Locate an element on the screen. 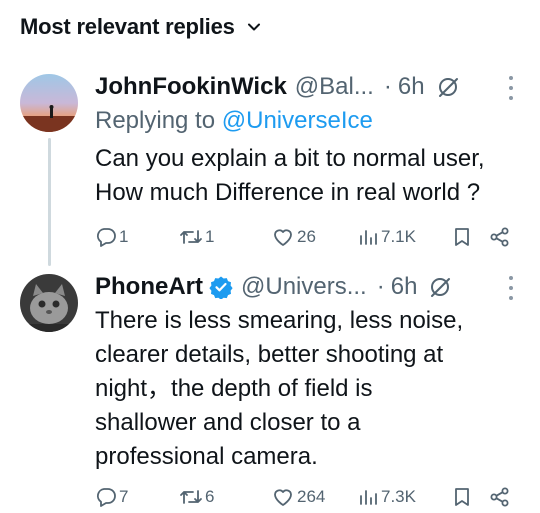 The width and height of the screenshot is (540, 513). like-button: 26 is located at coordinates (293, 237).